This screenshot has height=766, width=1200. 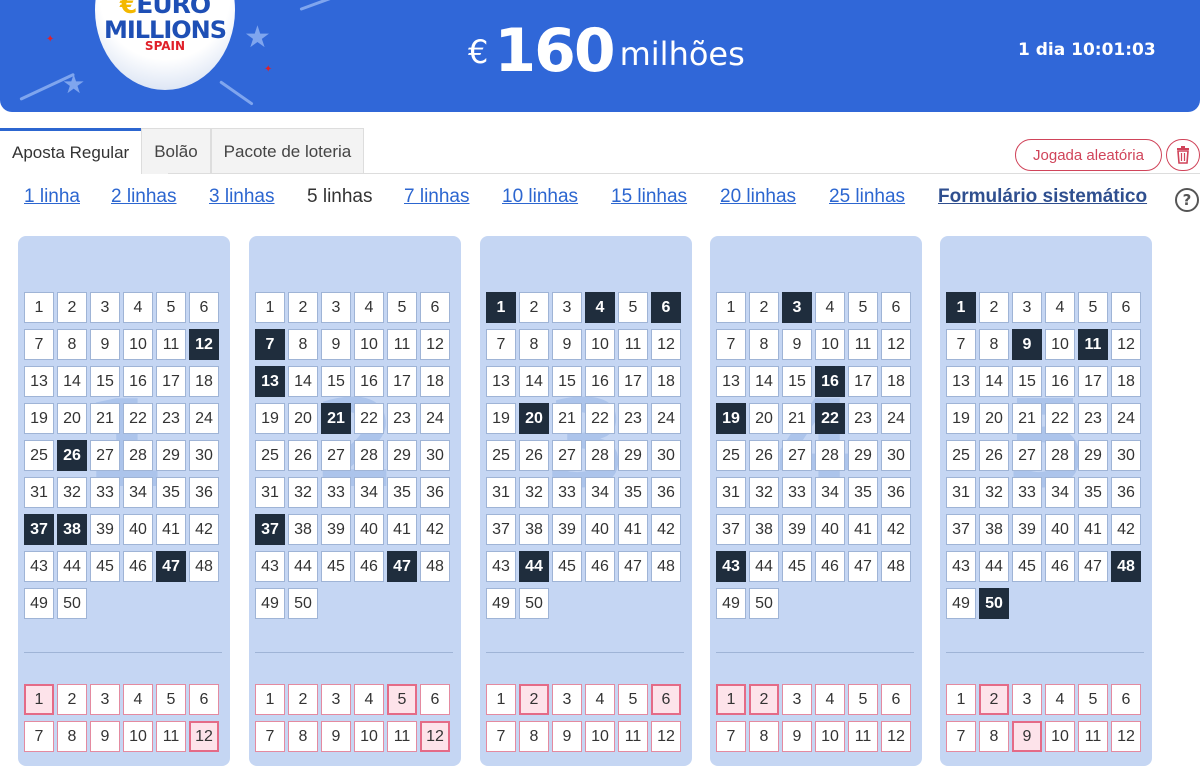 What do you see at coordinates (369, 455) in the screenshot?
I see `number-cell: 28` at bounding box center [369, 455].